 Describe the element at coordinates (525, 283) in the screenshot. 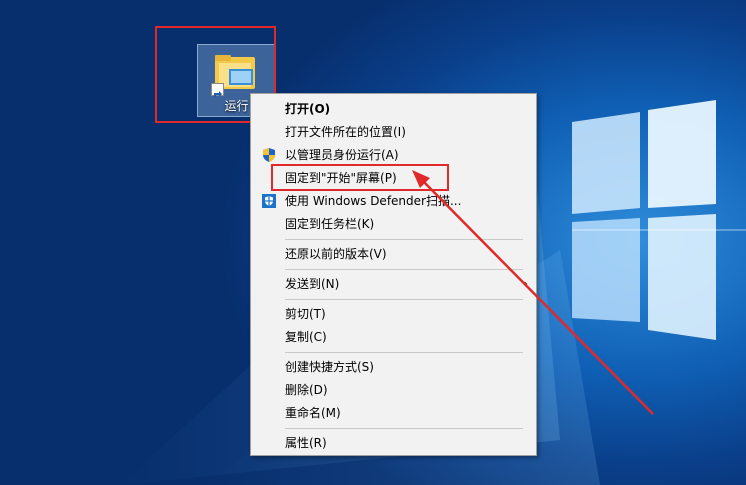

I see `chevron-right-icon: ›` at that location.